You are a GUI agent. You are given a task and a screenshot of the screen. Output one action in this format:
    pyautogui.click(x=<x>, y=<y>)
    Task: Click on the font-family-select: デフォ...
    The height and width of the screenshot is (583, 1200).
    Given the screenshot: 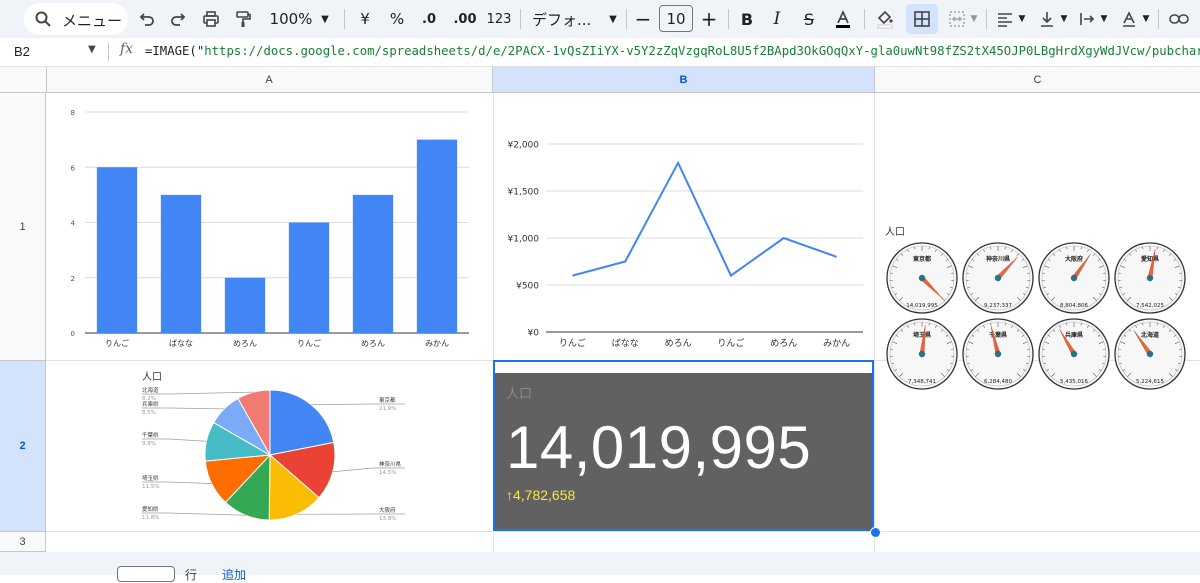 What is the action you would take?
    pyautogui.click(x=570, y=19)
    